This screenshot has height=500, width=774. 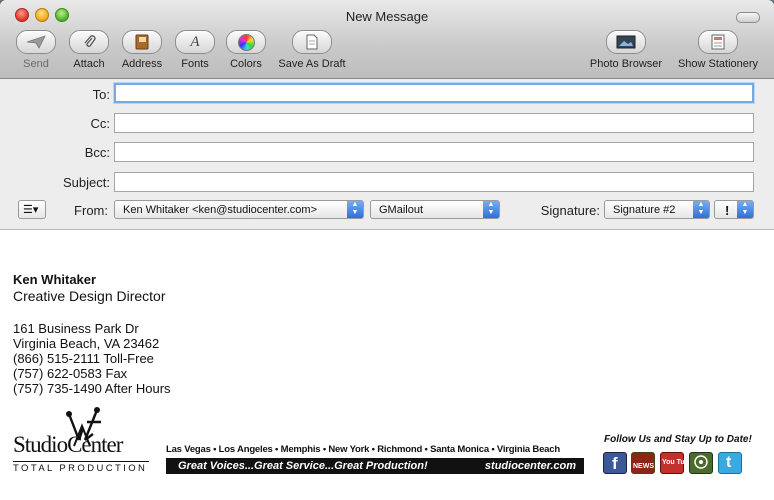 I want to click on youtube-icon: You Tube, so click(x=676, y=463).